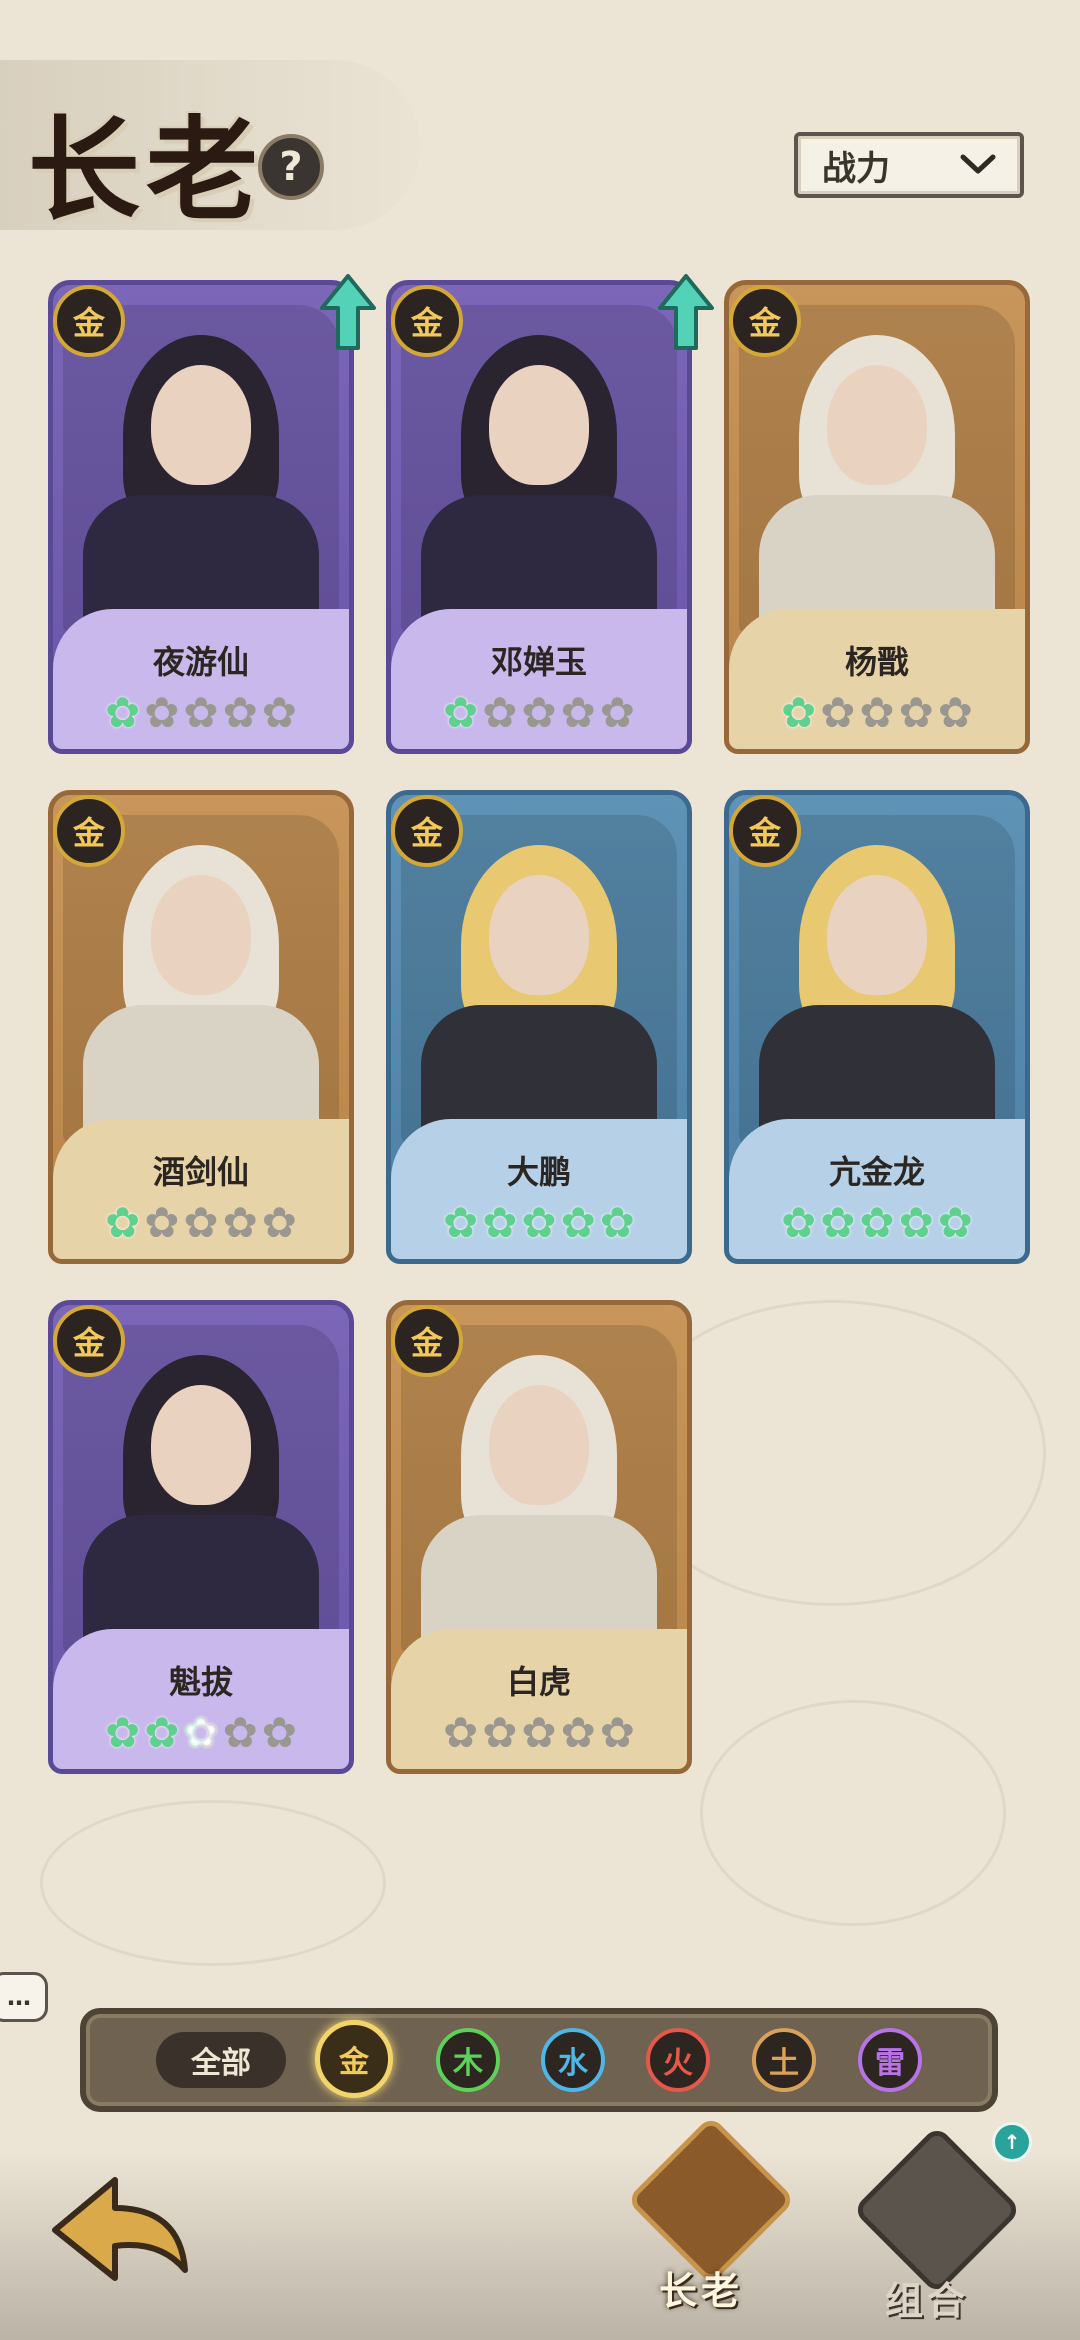  What do you see at coordinates (926, 2301) in the screenshot?
I see `tab-combination-label: 组合` at bounding box center [926, 2301].